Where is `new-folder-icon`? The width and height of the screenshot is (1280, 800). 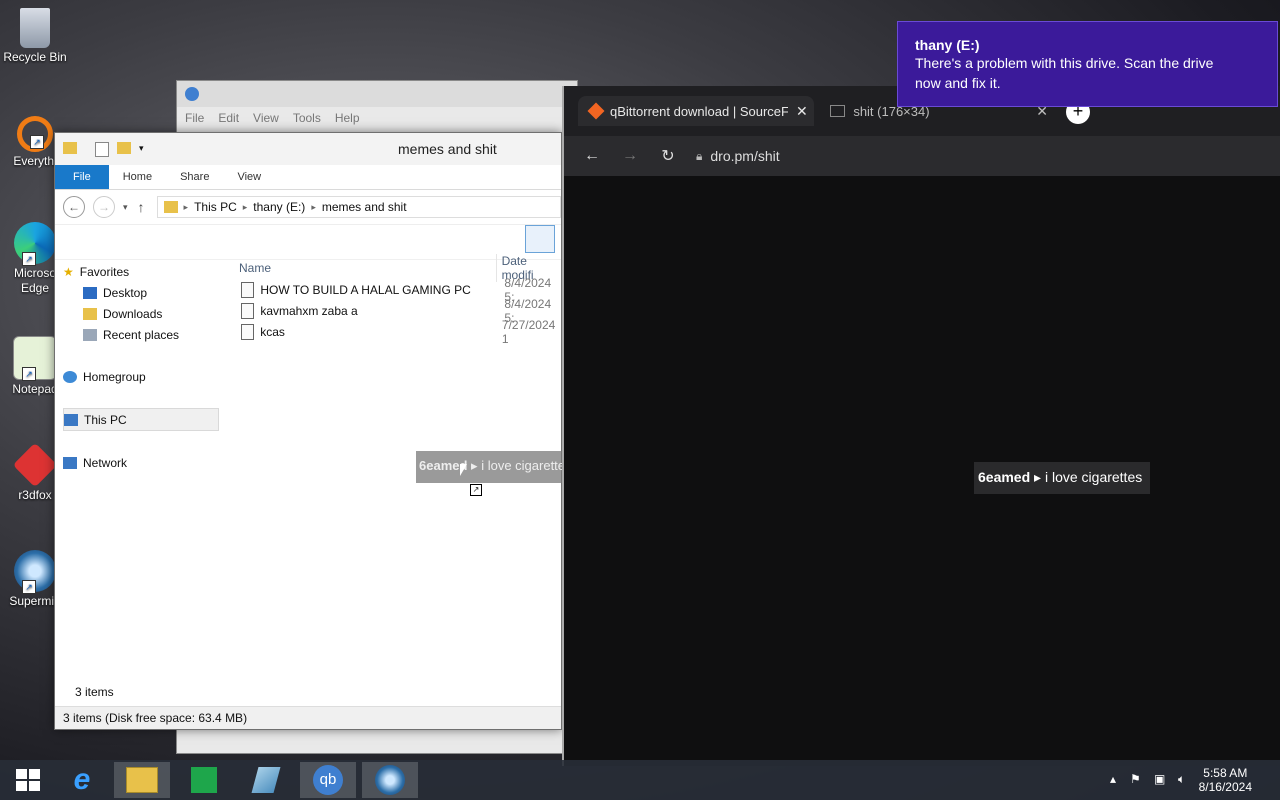 new-folder-icon is located at coordinates (124, 148).